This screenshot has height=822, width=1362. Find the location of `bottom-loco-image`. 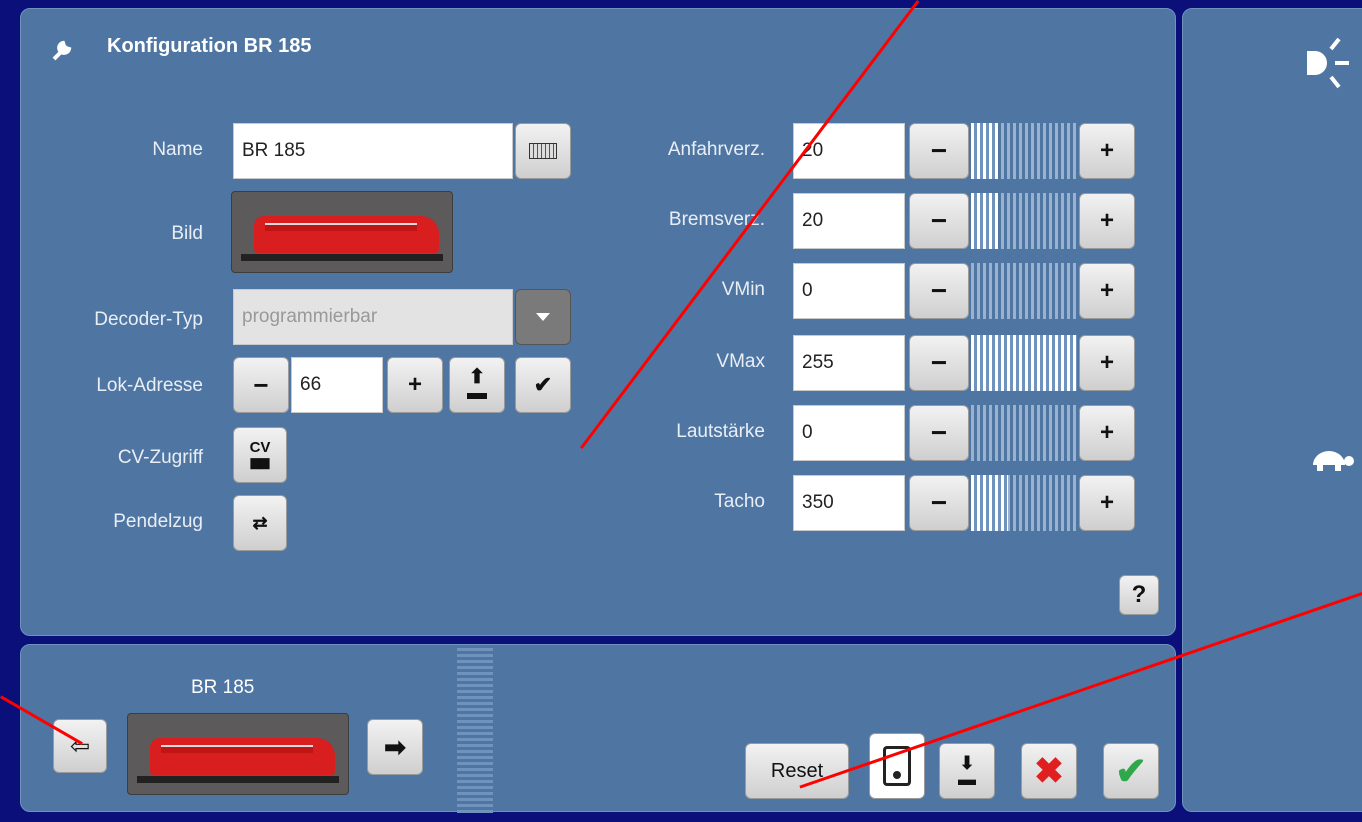

bottom-loco-image is located at coordinates (238, 754).